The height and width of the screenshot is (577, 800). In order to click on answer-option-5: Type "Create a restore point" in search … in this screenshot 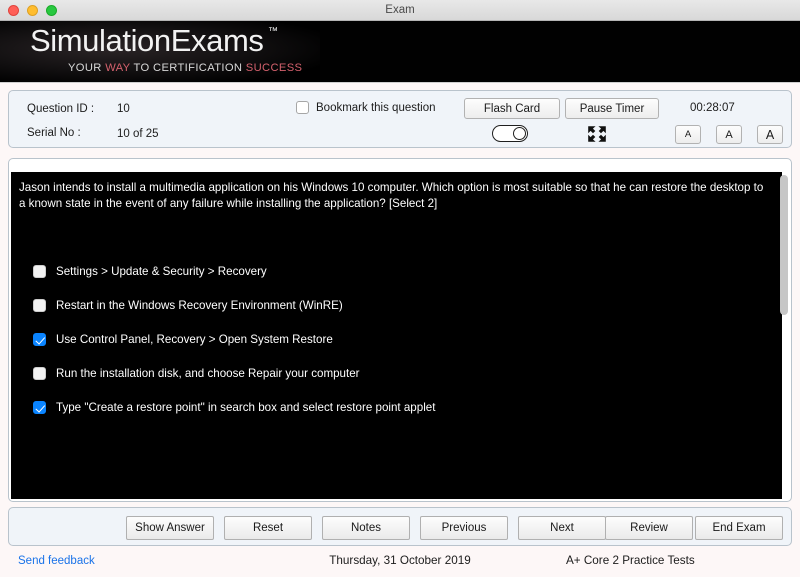, I will do `click(397, 407)`.